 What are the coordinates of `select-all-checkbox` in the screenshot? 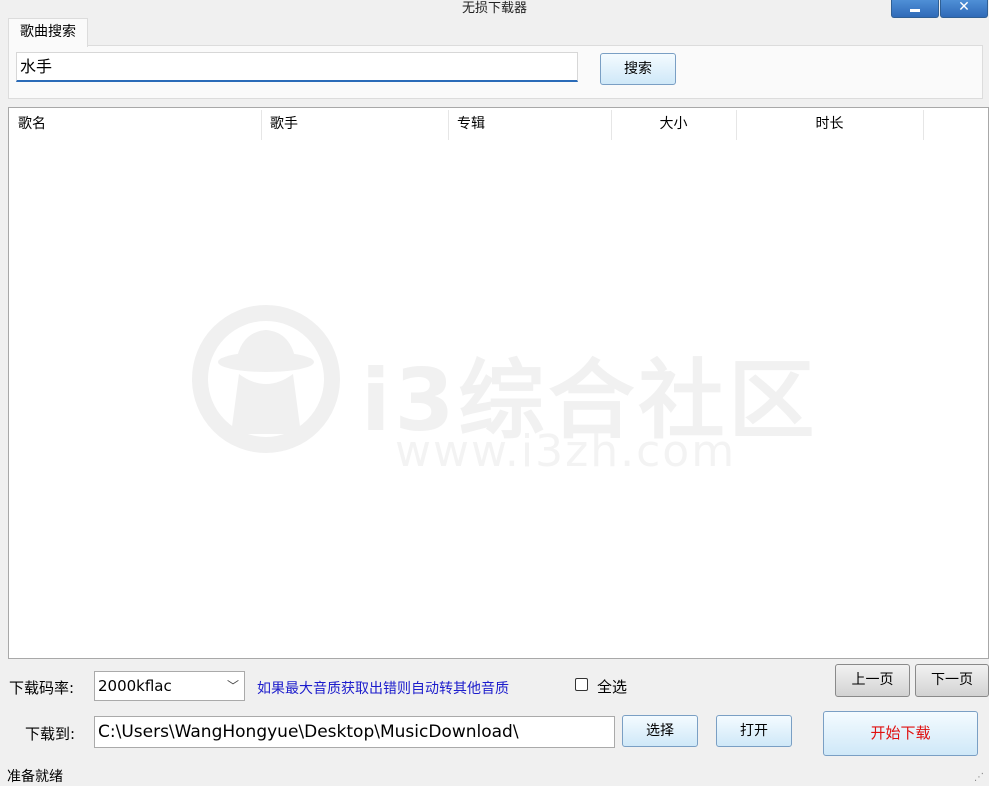 It's located at (581, 684).